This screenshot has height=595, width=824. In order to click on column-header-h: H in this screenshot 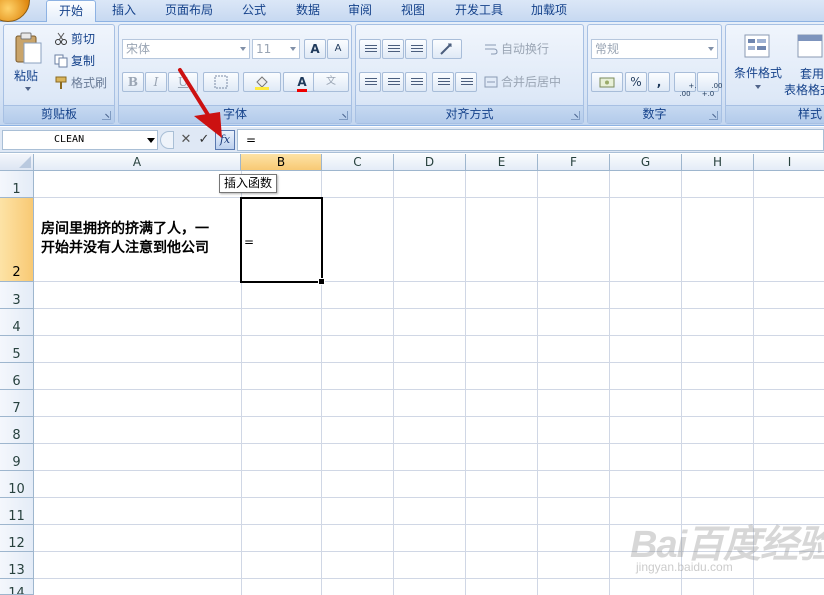, I will do `click(718, 162)`.